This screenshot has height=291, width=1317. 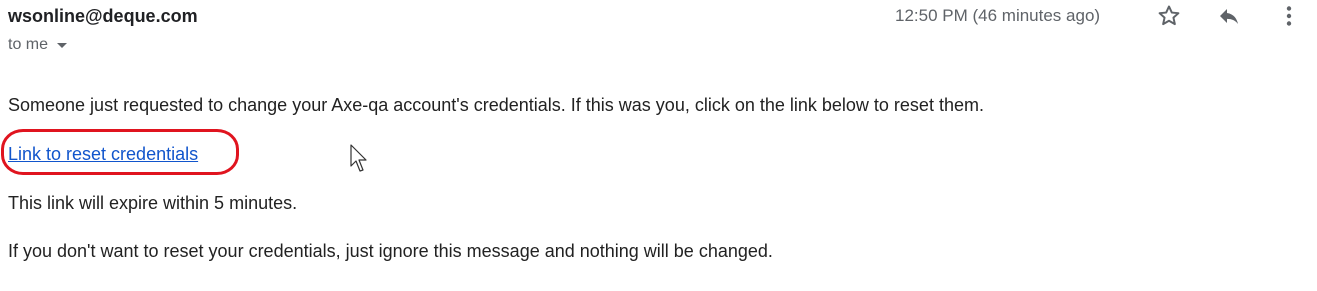 What do you see at coordinates (103, 16) in the screenshot?
I see `sender-address: wsonline@deque.com` at bounding box center [103, 16].